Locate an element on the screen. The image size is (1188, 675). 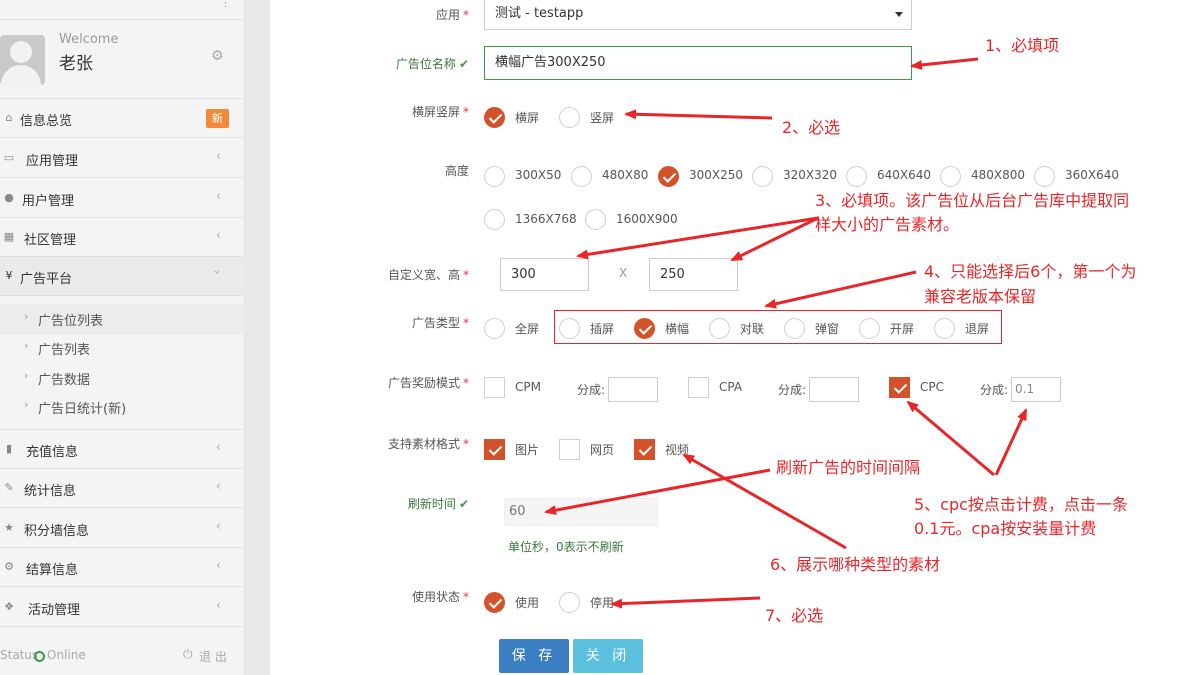
annotation-3-line2: 样大小的广告素材。 is located at coordinates (887, 224).